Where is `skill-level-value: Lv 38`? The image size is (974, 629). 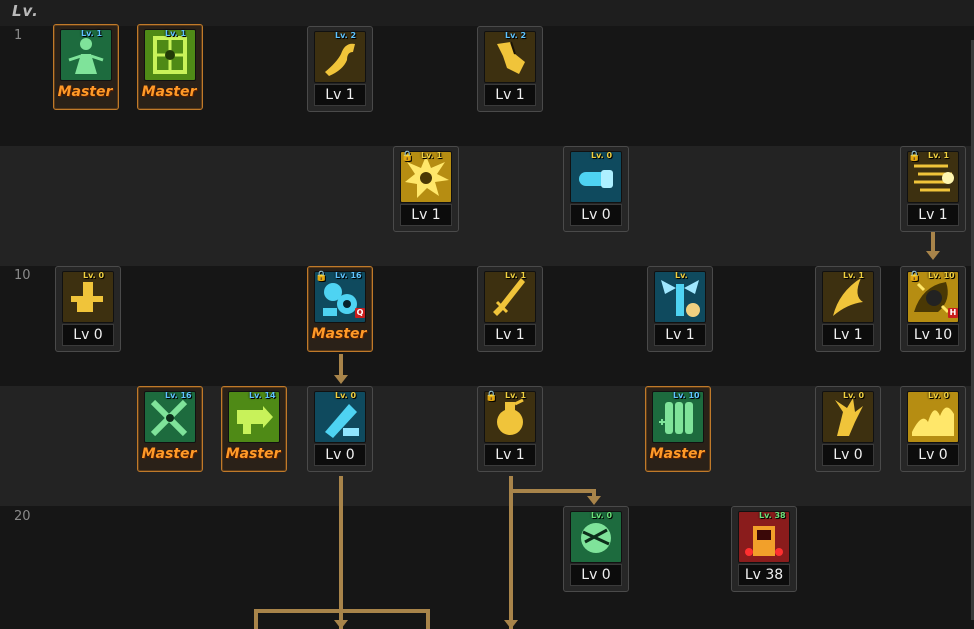
skill-level-value: Lv 38 is located at coordinates (764, 575).